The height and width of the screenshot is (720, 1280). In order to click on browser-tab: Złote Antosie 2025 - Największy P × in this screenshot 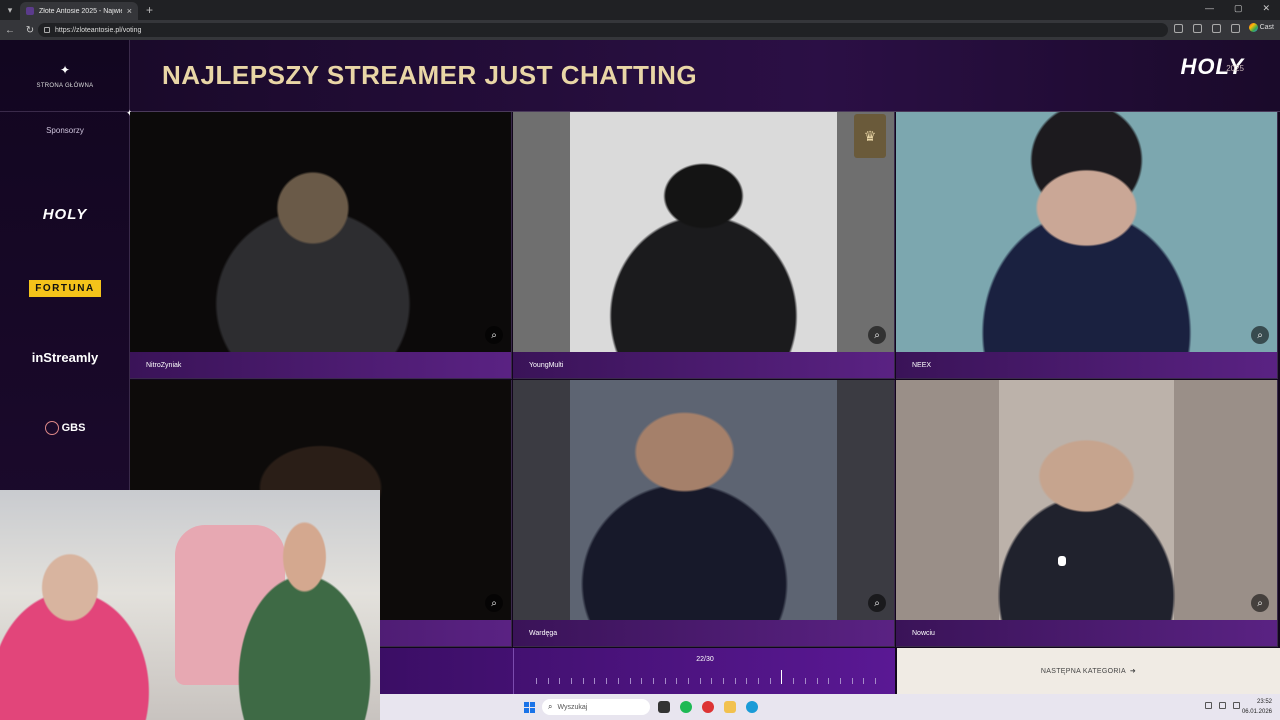, I will do `click(79, 11)`.